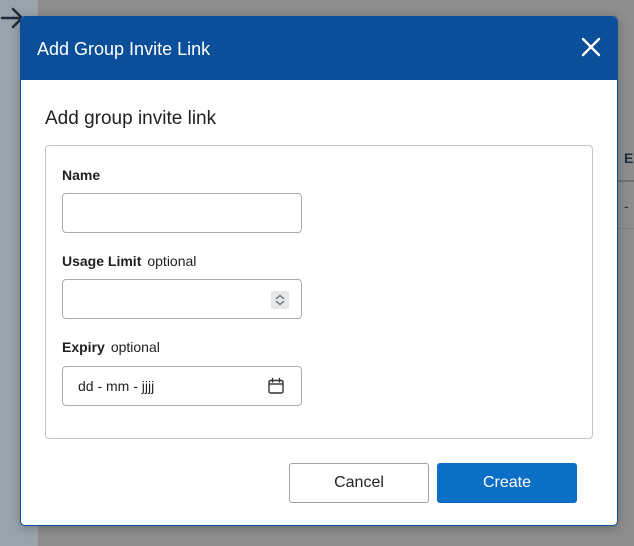 This screenshot has width=634, height=546. Describe the element at coordinates (359, 483) in the screenshot. I see `cancel-button: Cancel` at that location.